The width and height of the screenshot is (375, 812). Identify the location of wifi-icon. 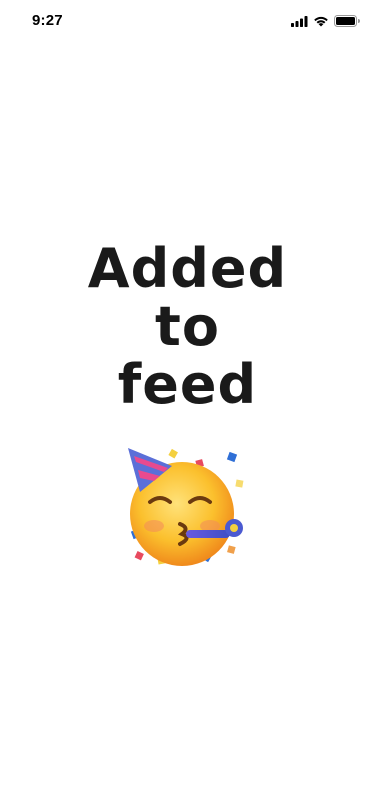
(321, 21).